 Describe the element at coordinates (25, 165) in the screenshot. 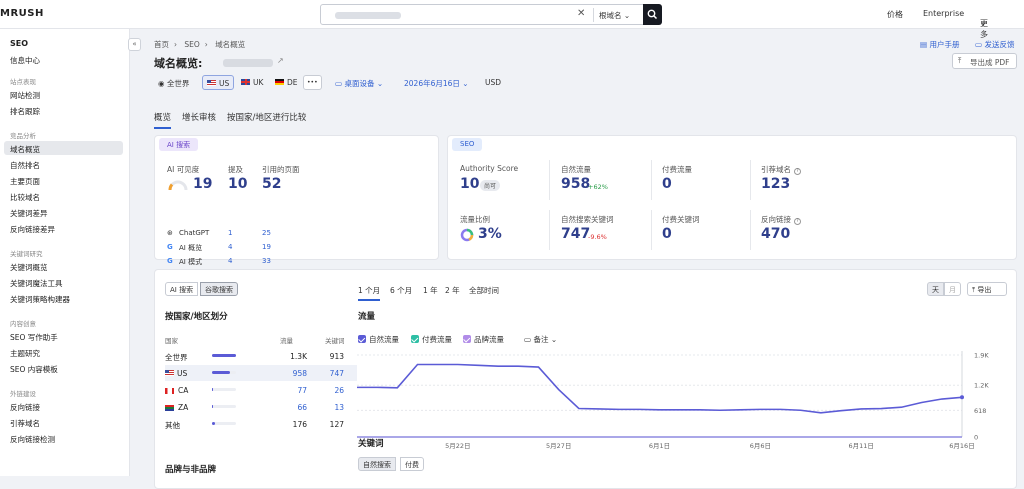

I see `sidebar-item: 自然排名` at that location.